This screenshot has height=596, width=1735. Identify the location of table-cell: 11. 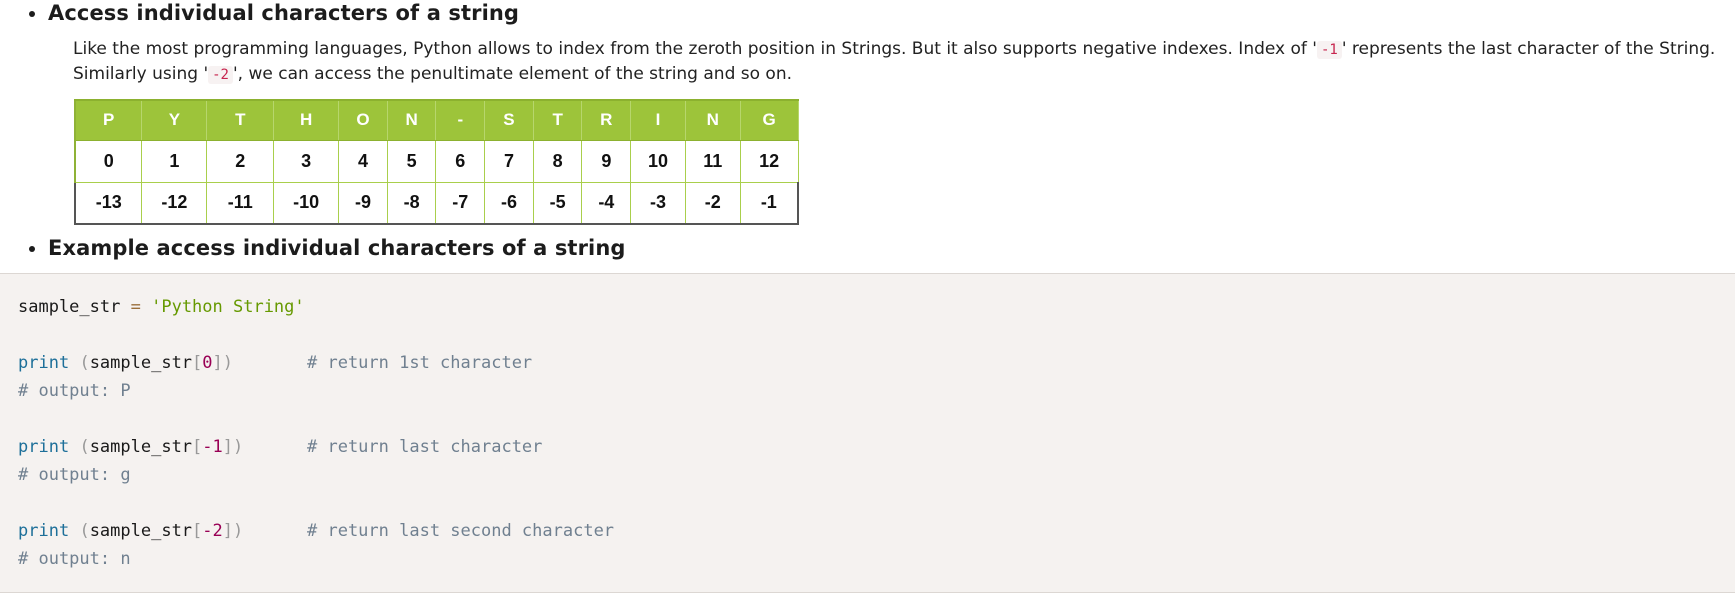
(712, 161).